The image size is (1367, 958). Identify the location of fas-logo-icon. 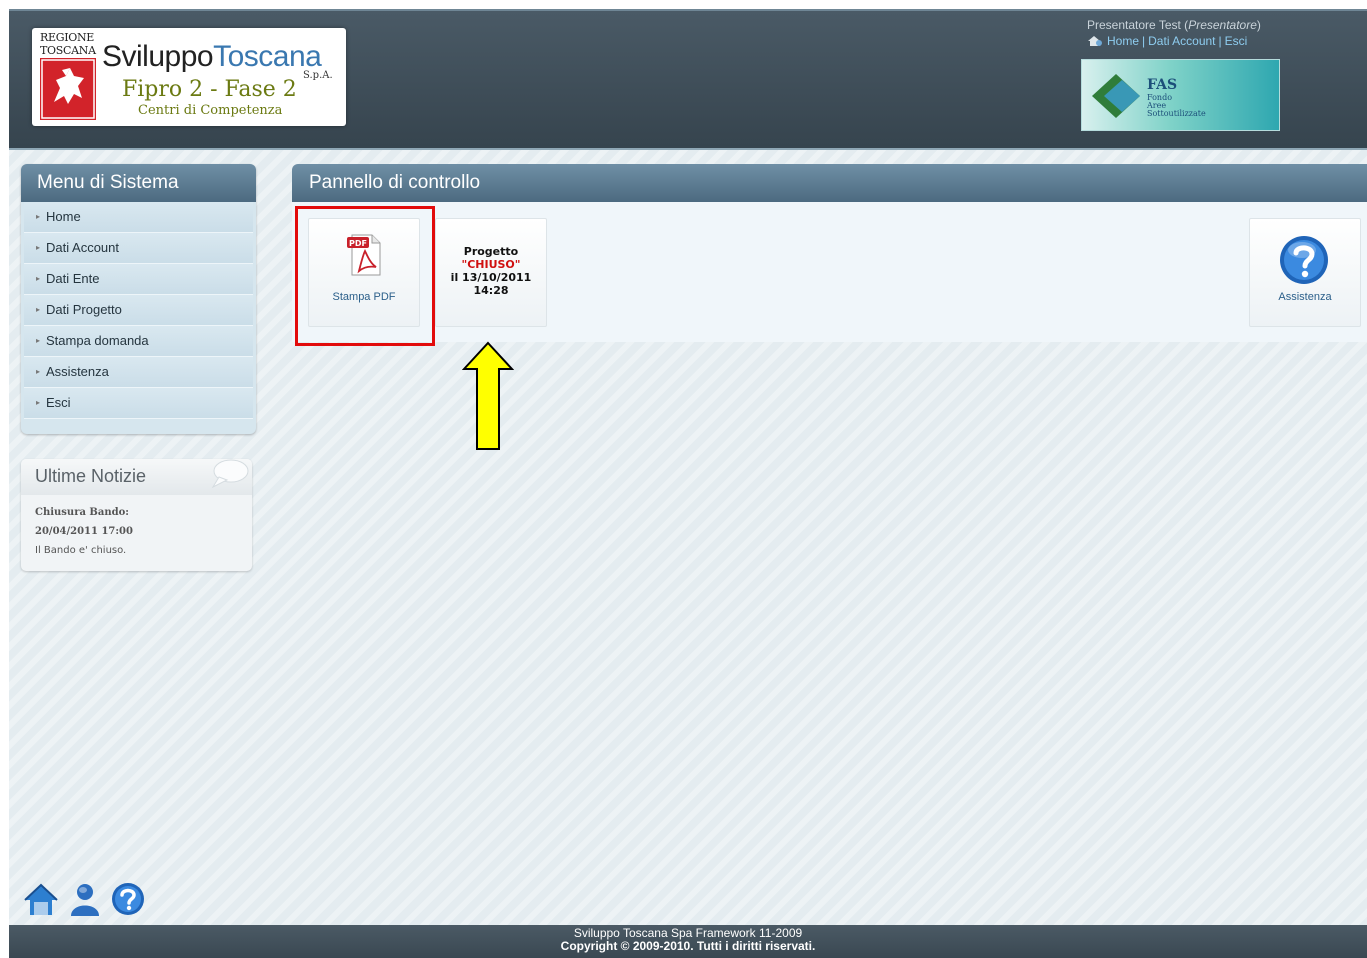
(1116, 96).